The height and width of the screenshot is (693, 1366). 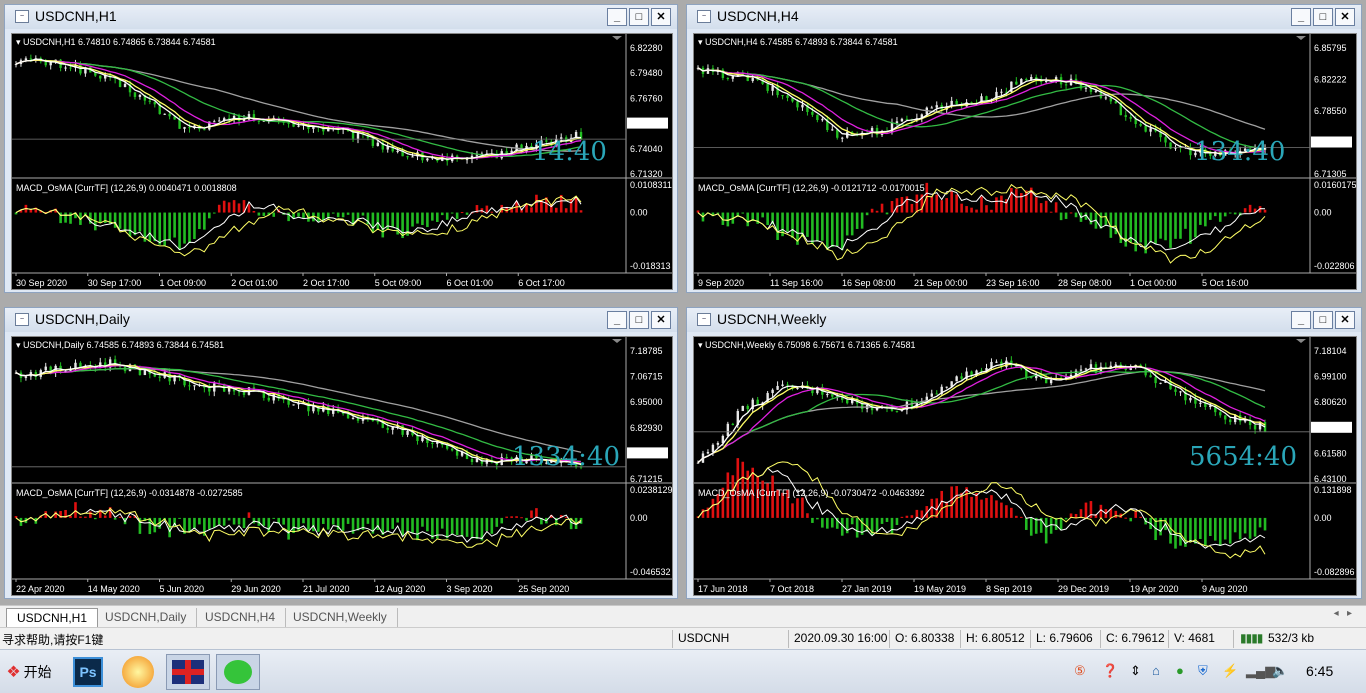 I want to click on time-tick-label: 5 Oct 16:00, so click(x=1225, y=283).